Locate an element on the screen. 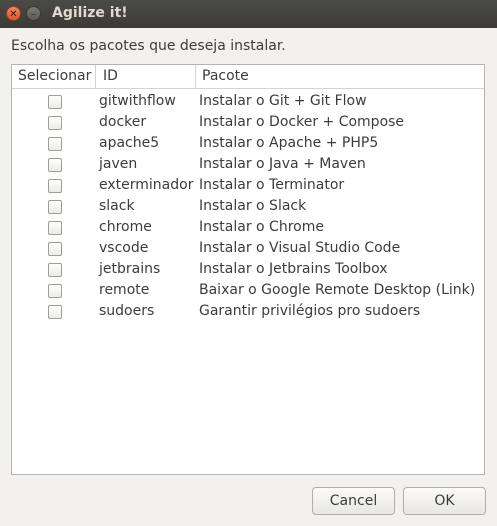 This screenshot has height=526, width=497. table-row: sudoers Garantir privilégios pro sudoers is located at coordinates (248, 312).